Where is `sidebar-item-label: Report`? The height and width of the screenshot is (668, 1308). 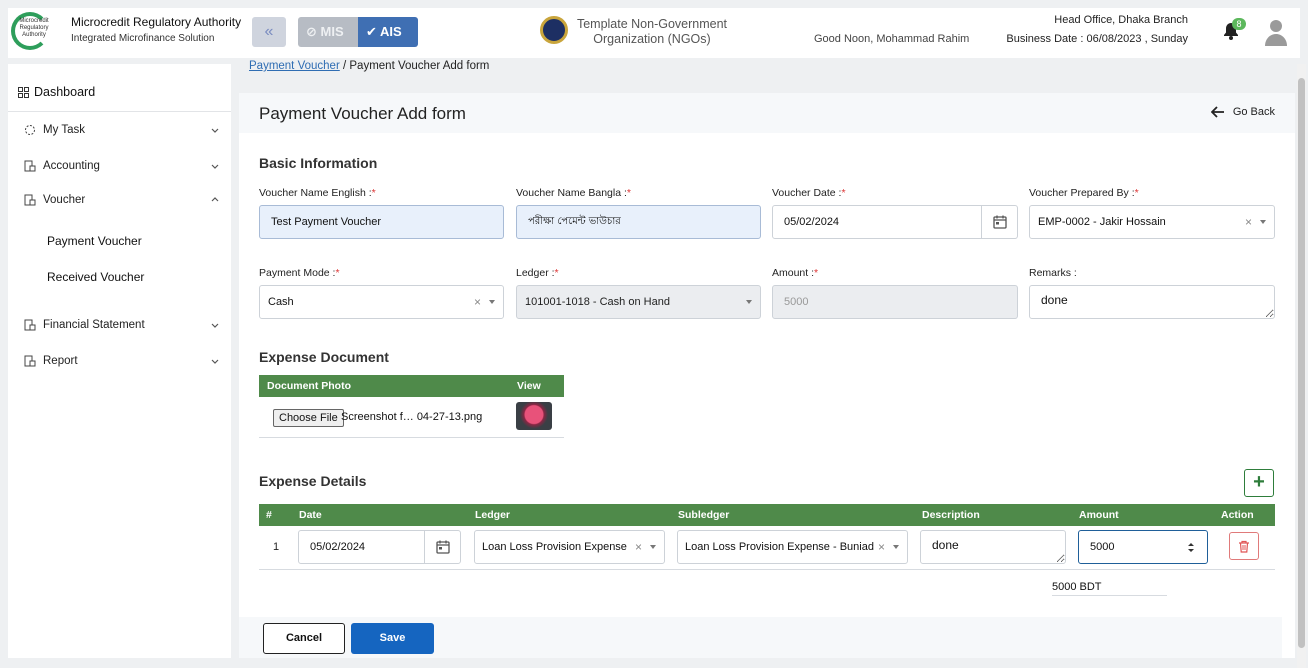
sidebar-item-label: Report is located at coordinates (60, 361).